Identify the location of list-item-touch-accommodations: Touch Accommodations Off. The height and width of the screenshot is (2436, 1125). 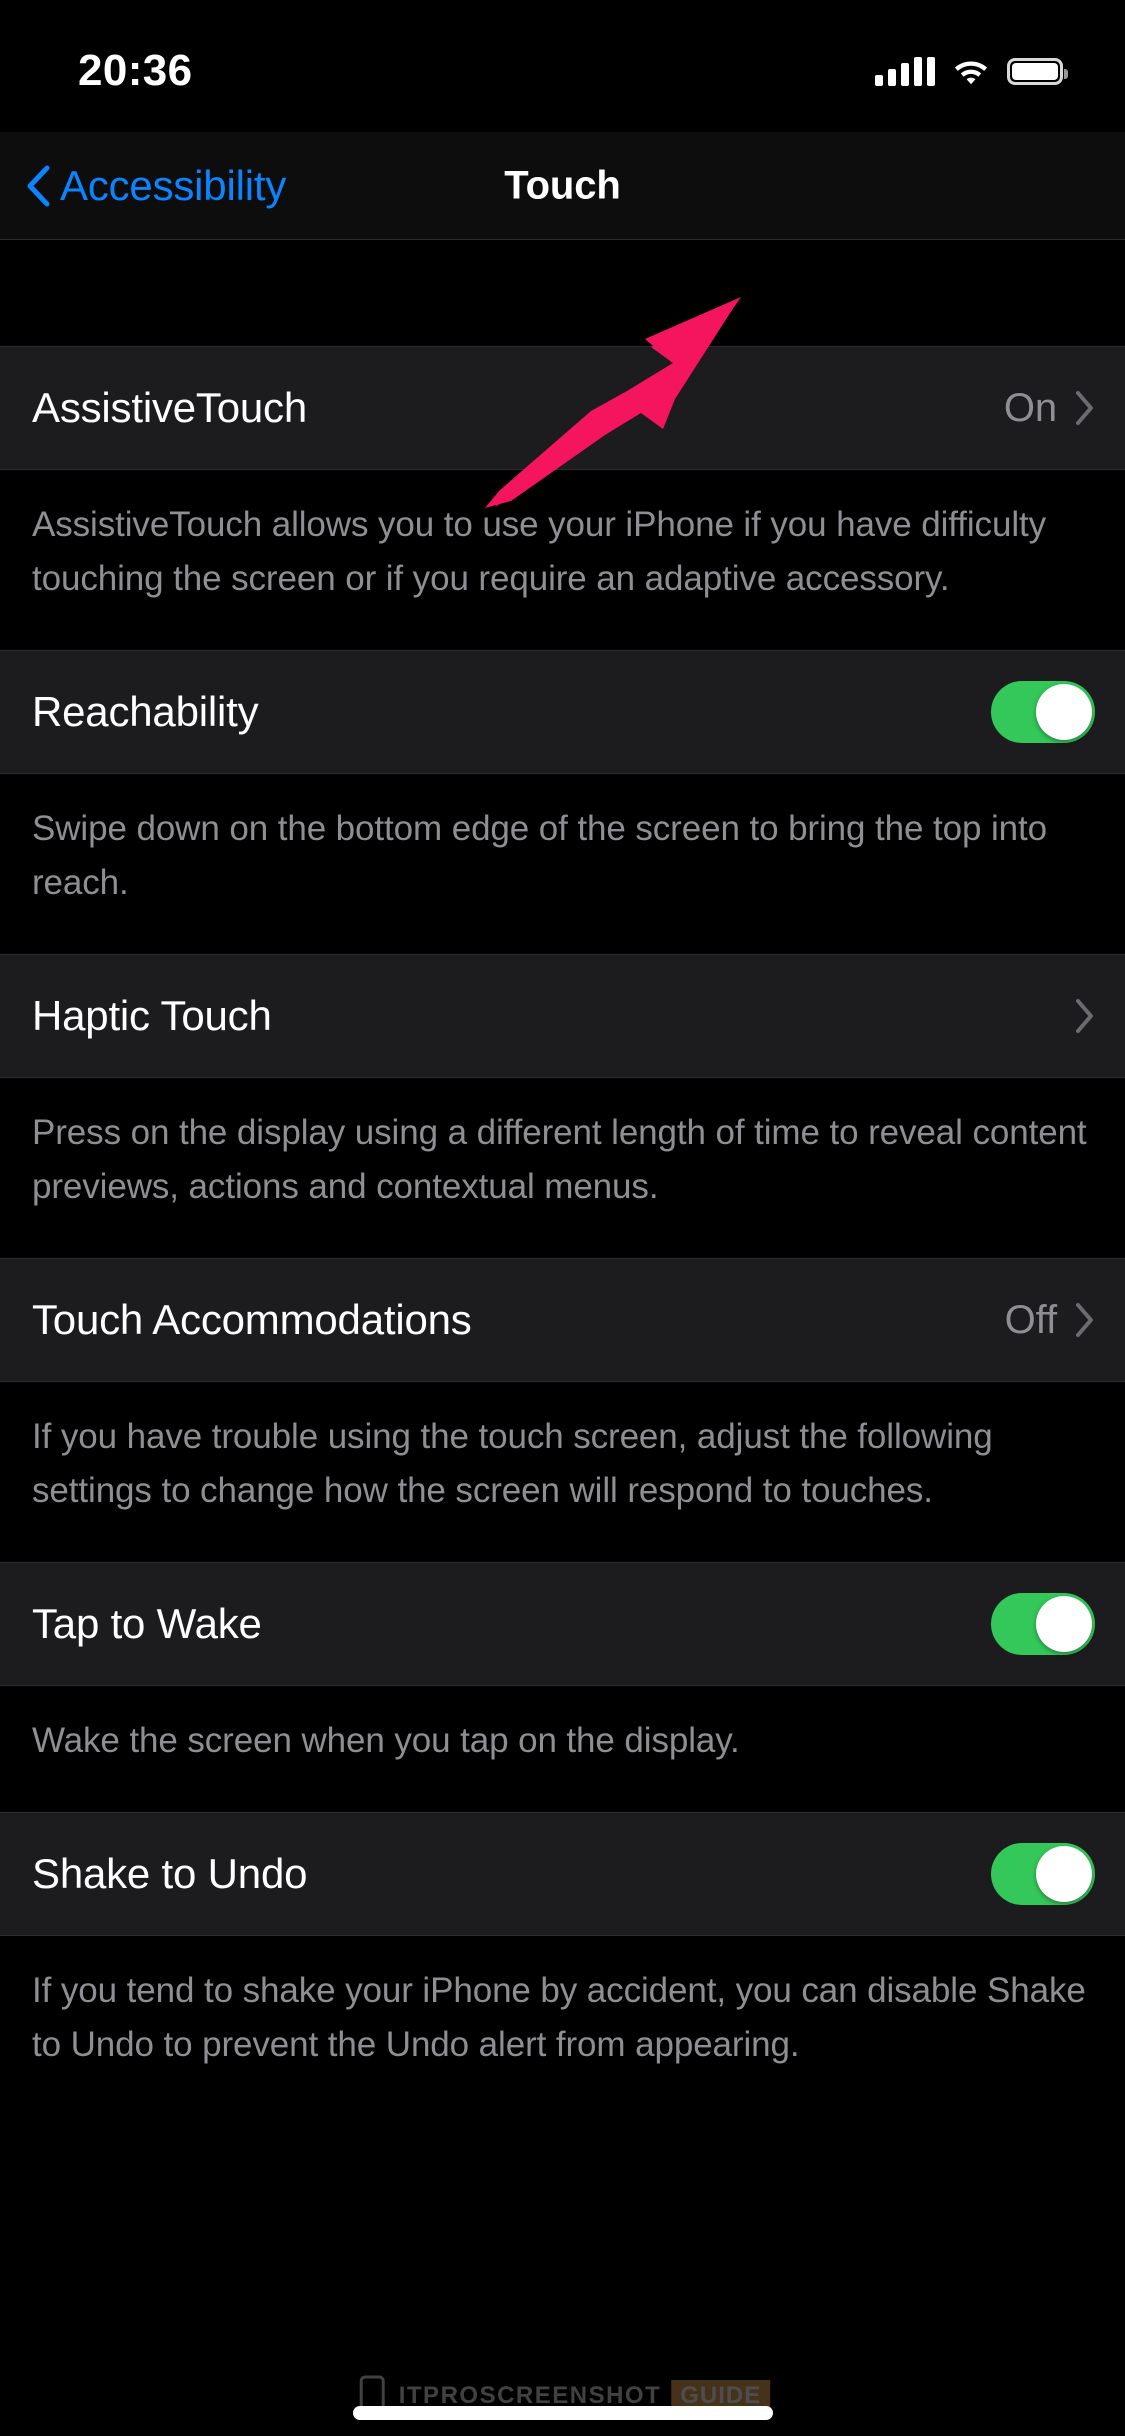
(562, 1320).